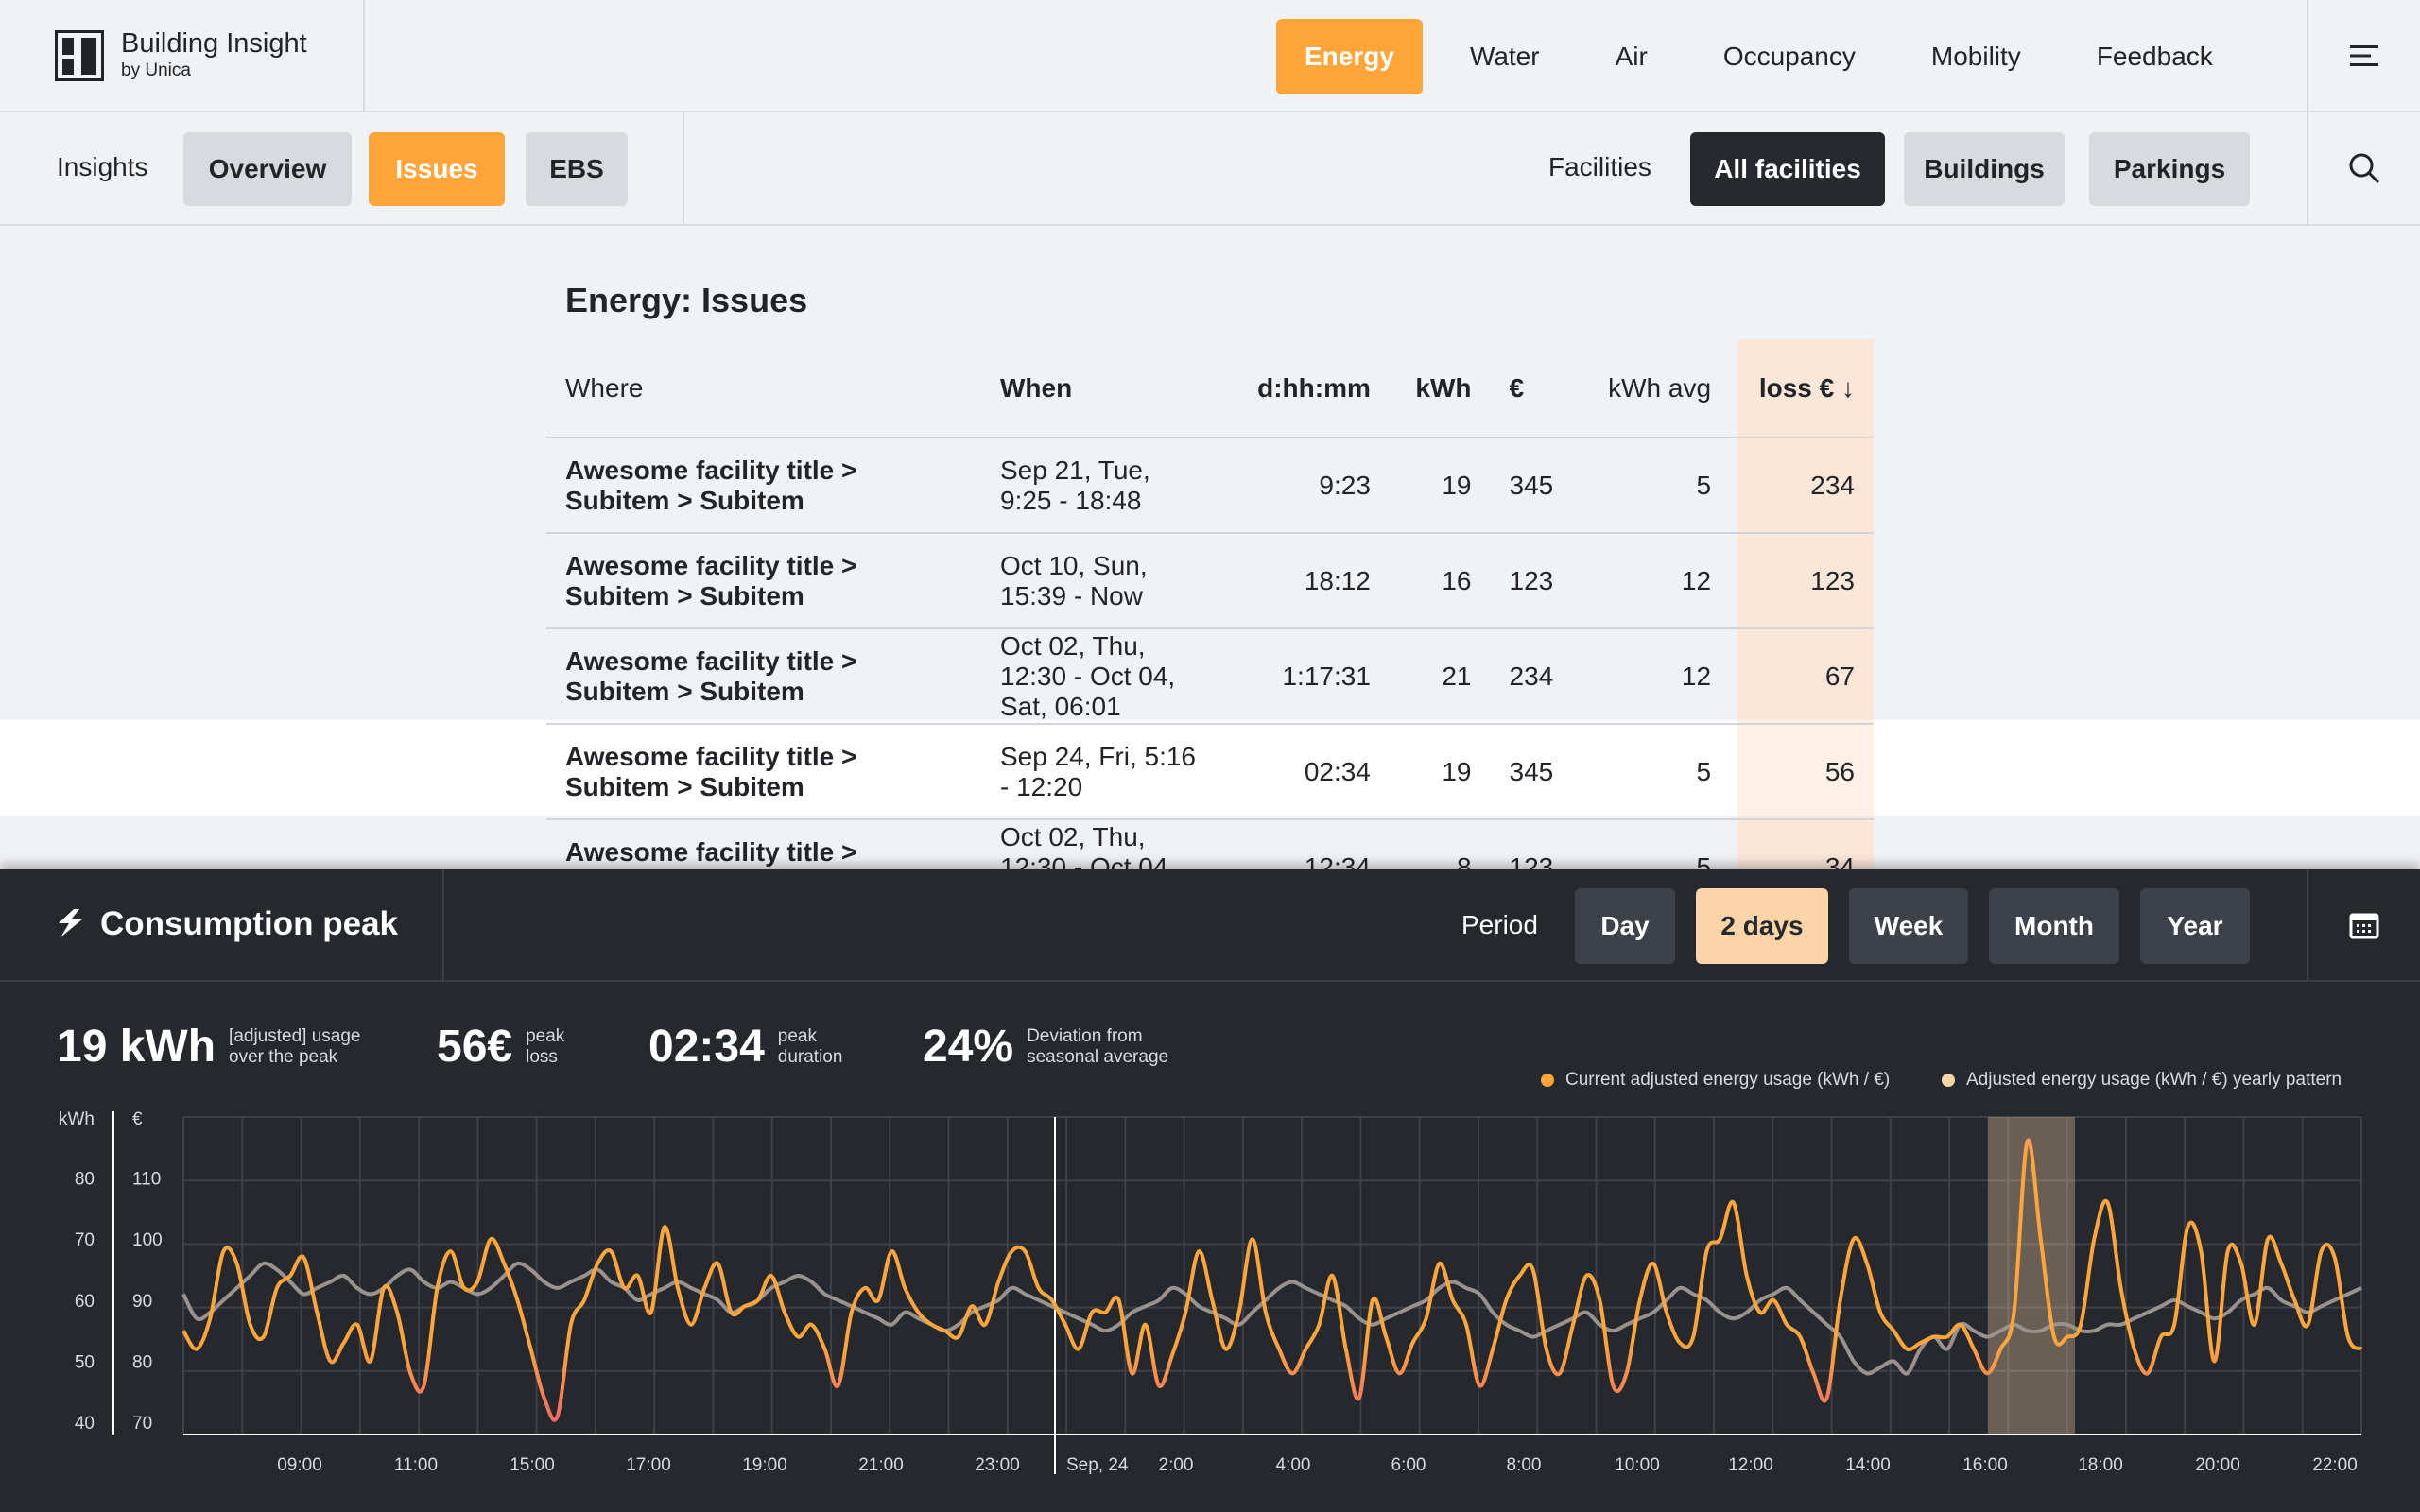 The image size is (2420, 1512). What do you see at coordinates (1440, 844) in the screenshot?
I see `cell-kwh: 8` at bounding box center [1440, 844].